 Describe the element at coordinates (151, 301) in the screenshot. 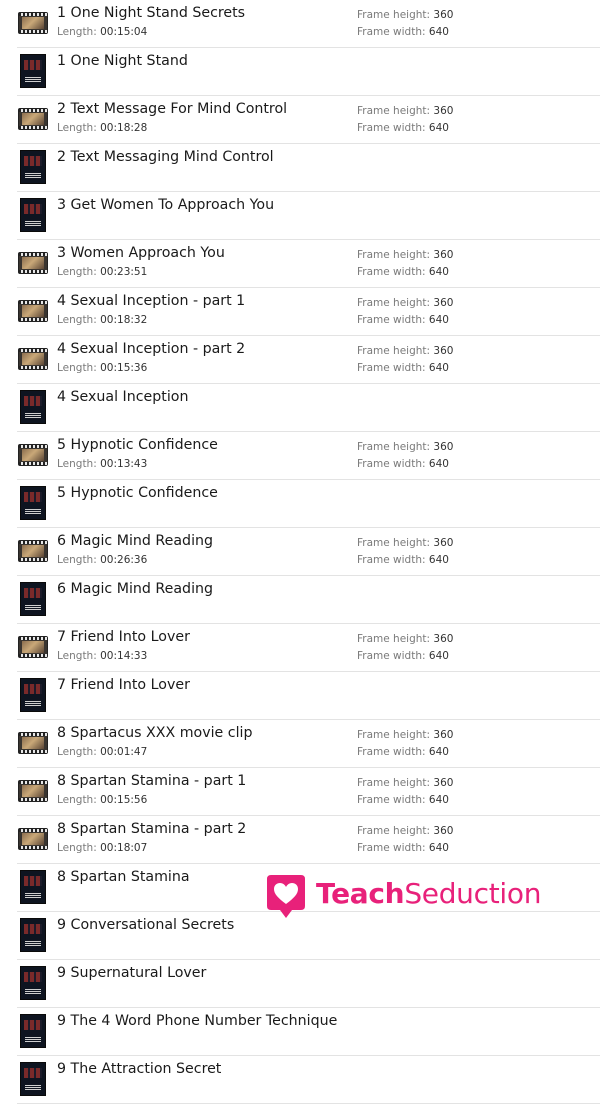

I see `item-title: 4 Sexual Inception - part 1` at that location.